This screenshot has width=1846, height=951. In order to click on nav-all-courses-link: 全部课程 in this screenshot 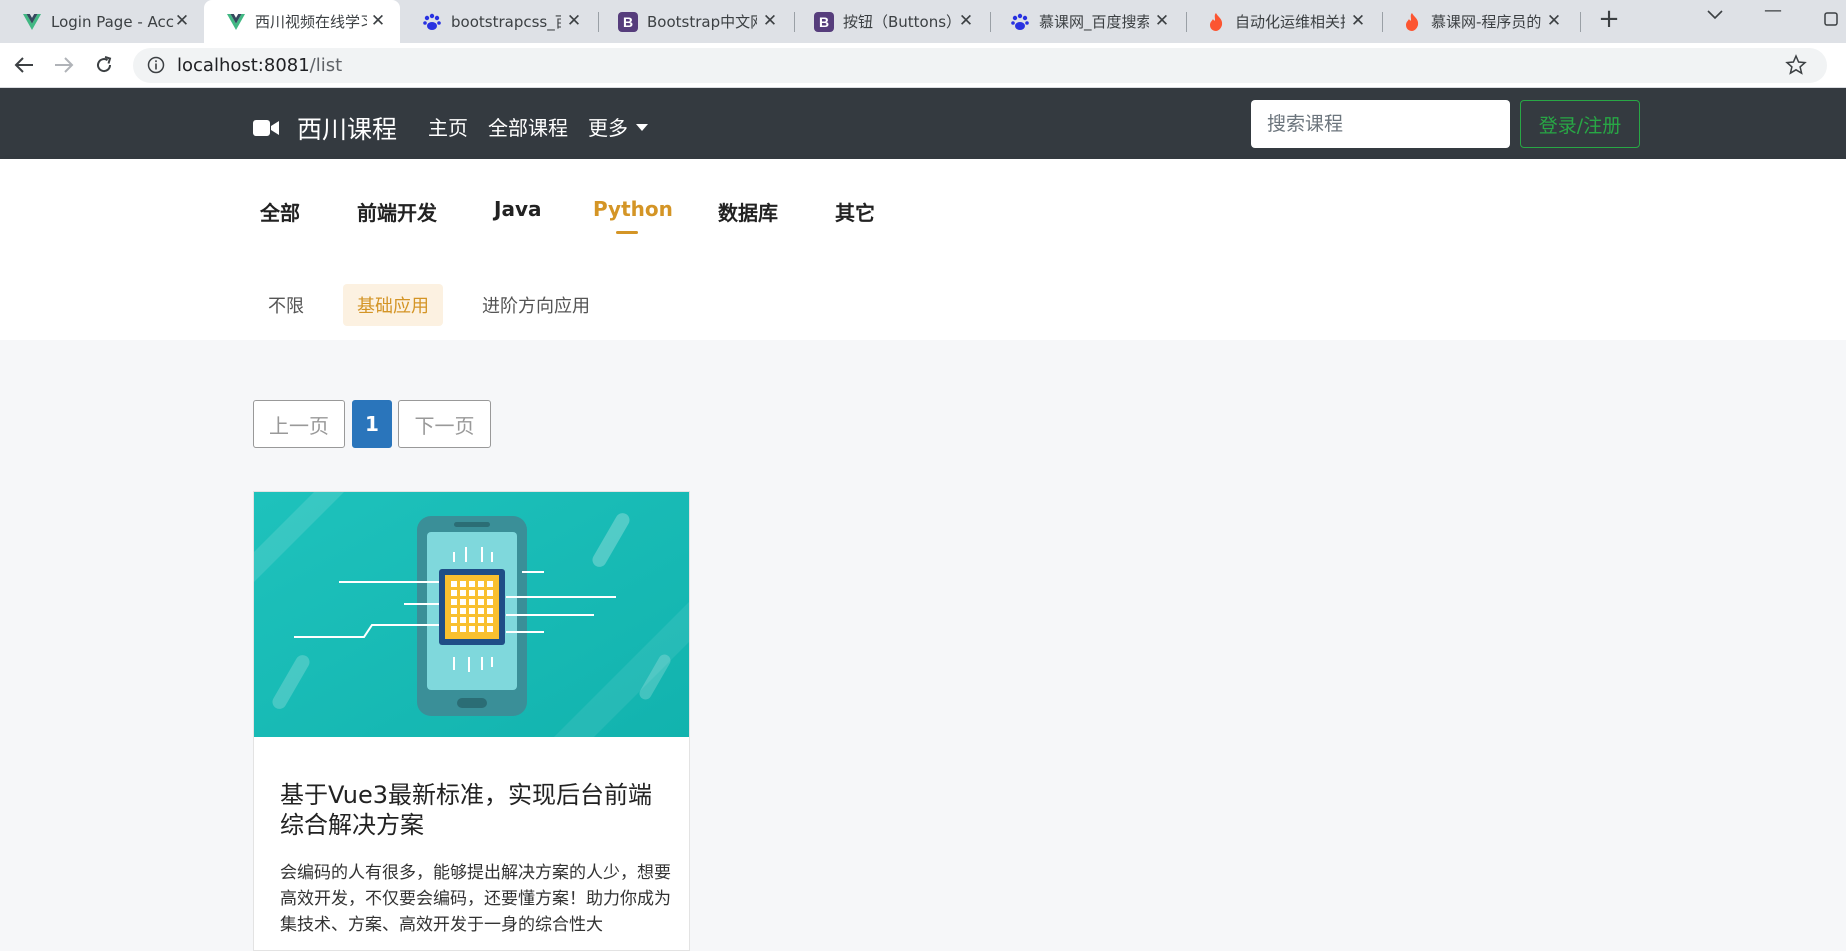, I will do `click(528, 126)`.